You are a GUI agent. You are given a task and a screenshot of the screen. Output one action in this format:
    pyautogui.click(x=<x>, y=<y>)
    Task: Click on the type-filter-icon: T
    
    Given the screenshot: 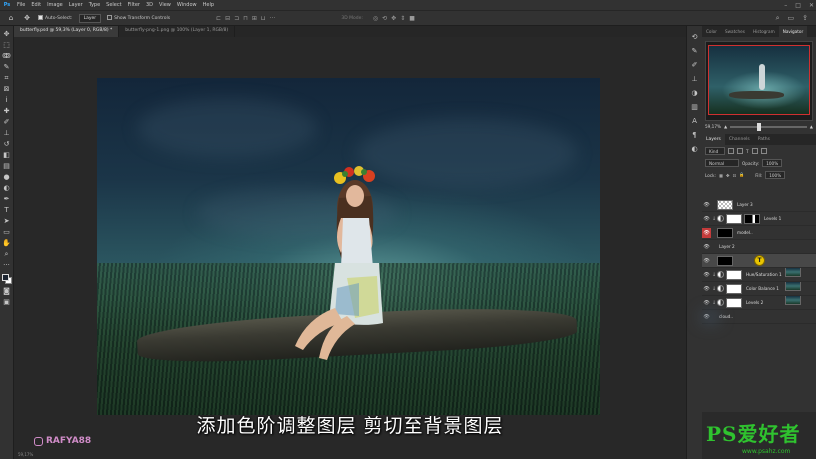 What is the action you would take?
    pyautogui.click(x=747, y=151)
    